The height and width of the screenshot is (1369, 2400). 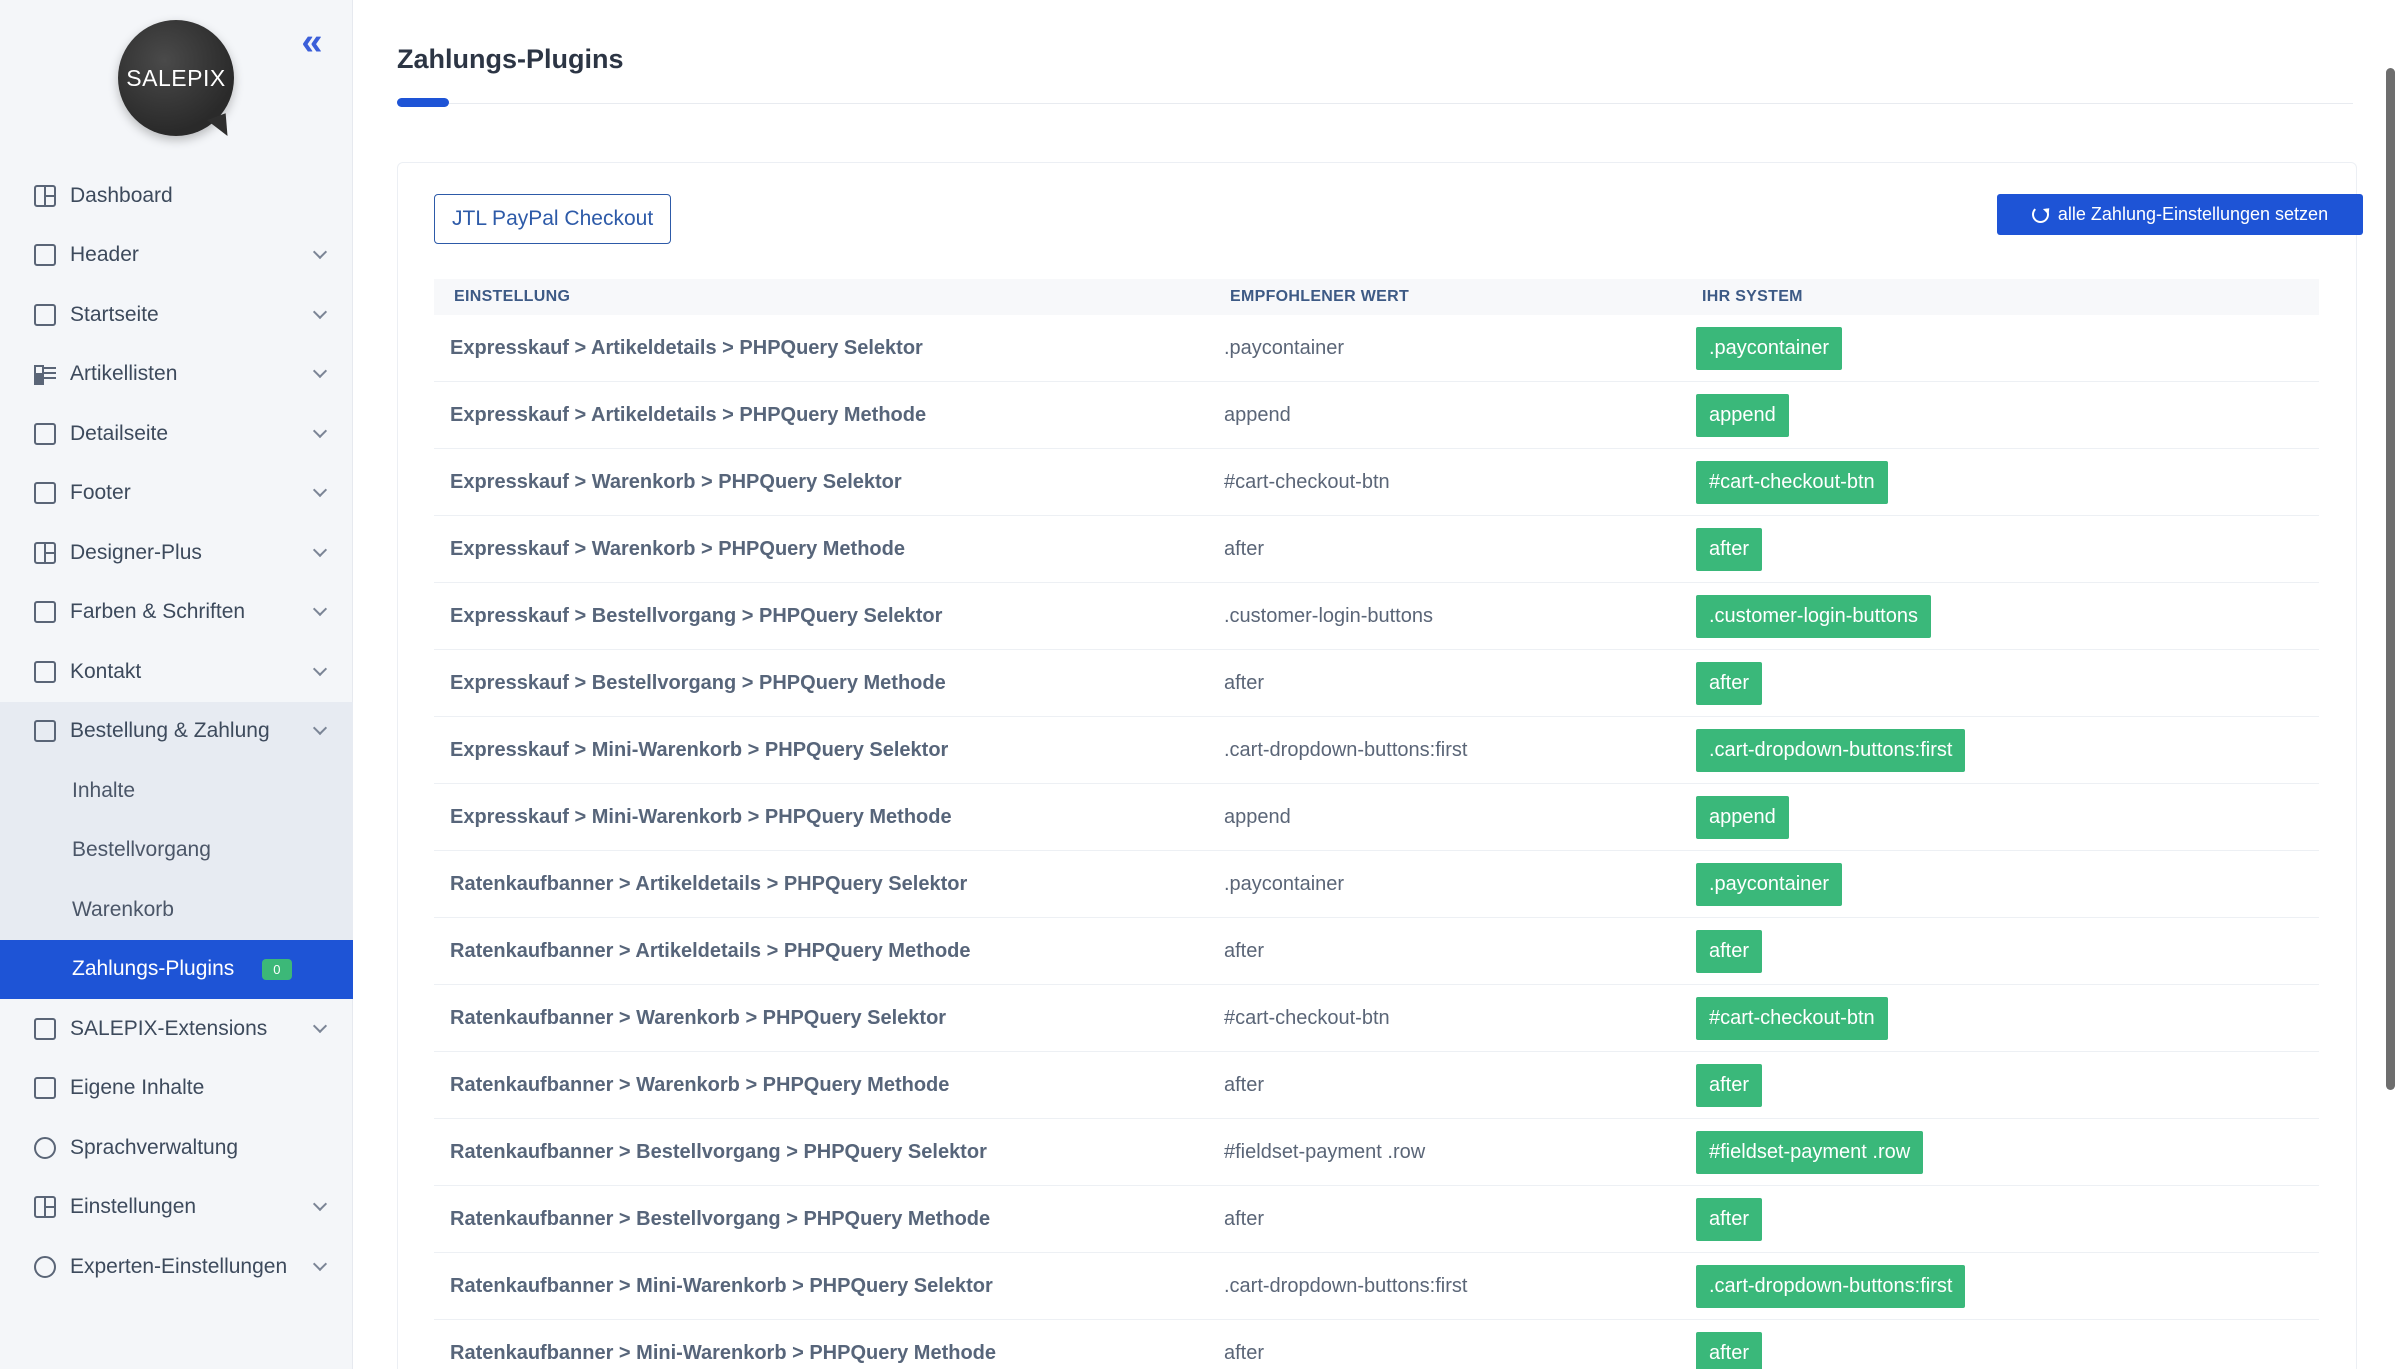 I want to click on sidebar-item-label: Artikellisten, so click(x=124, y=374).